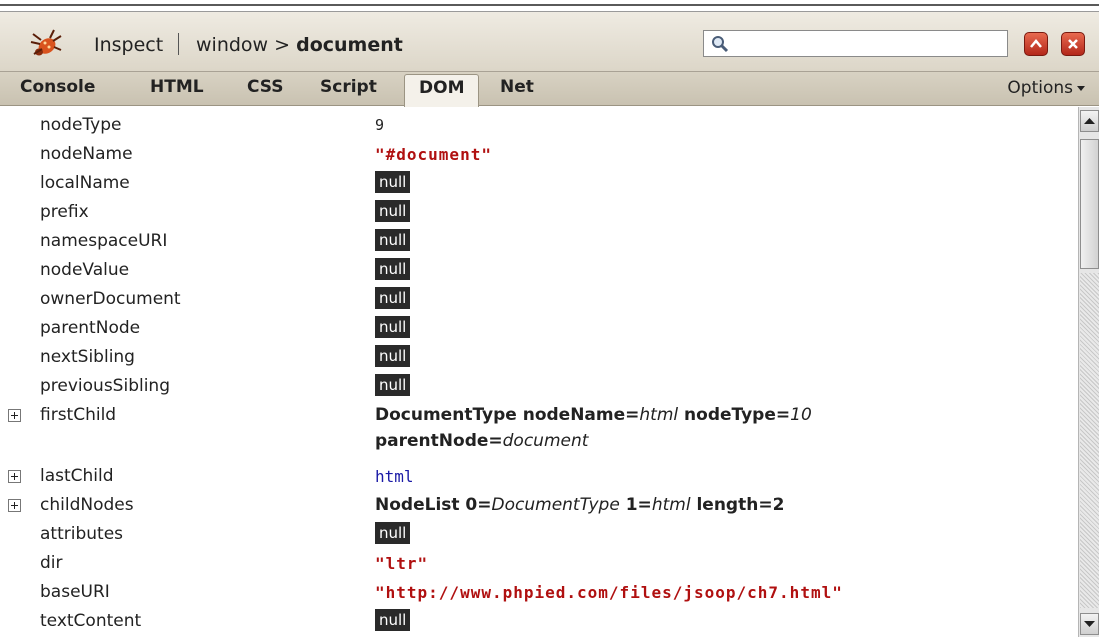  I want to click on property-value: "ltr", so click(401, 563).